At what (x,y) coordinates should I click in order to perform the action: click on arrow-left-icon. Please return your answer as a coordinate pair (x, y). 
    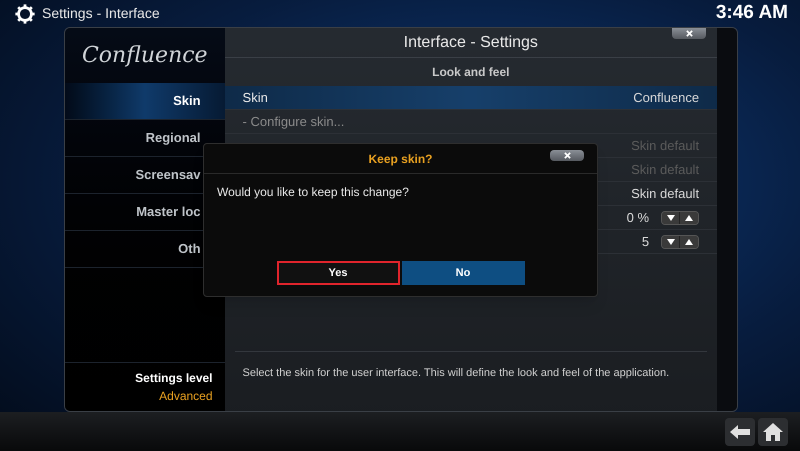
    Looking at the image, I should click on (740, 431).